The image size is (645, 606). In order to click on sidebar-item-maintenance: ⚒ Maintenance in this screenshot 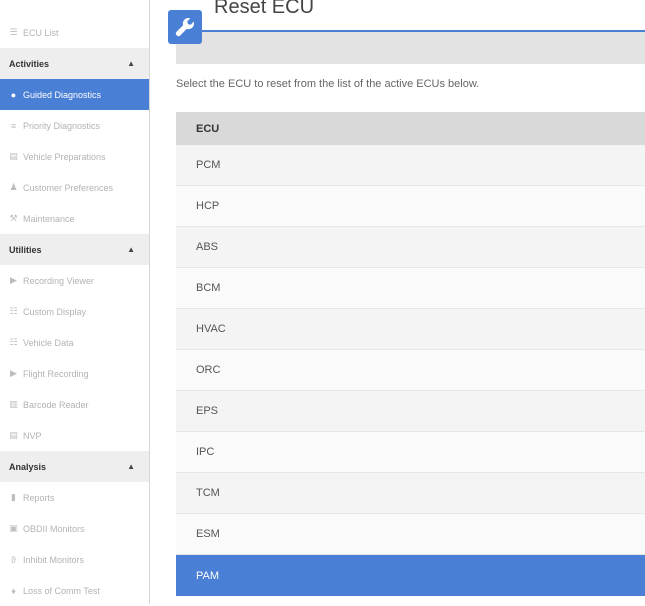, I will do `click(74, 218)`.